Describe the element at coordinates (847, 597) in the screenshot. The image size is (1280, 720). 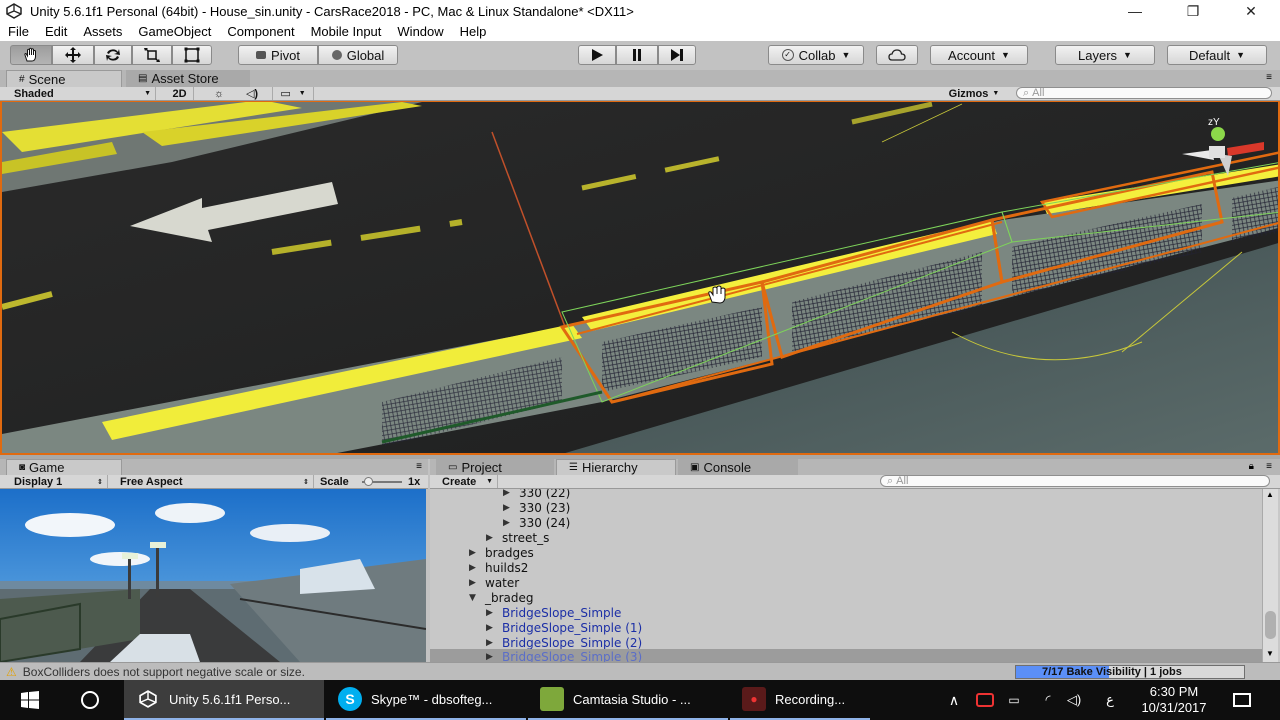
I see `hierarchy-row: ▼ _bradeg` at that location.